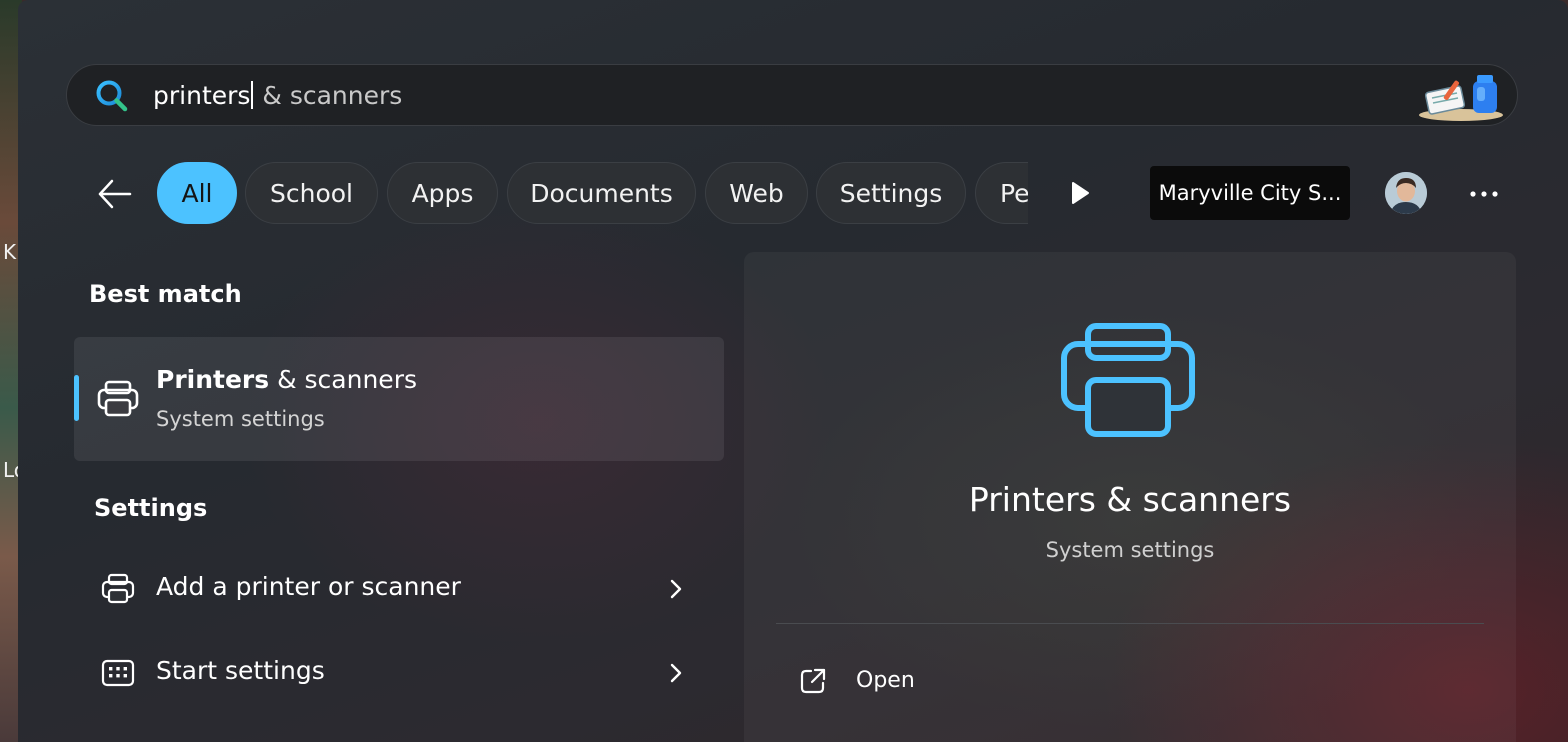  Describe the element at coordinates (343, 379) in the screenshot. I see `best-match-title-rest: & scanners` at that location.